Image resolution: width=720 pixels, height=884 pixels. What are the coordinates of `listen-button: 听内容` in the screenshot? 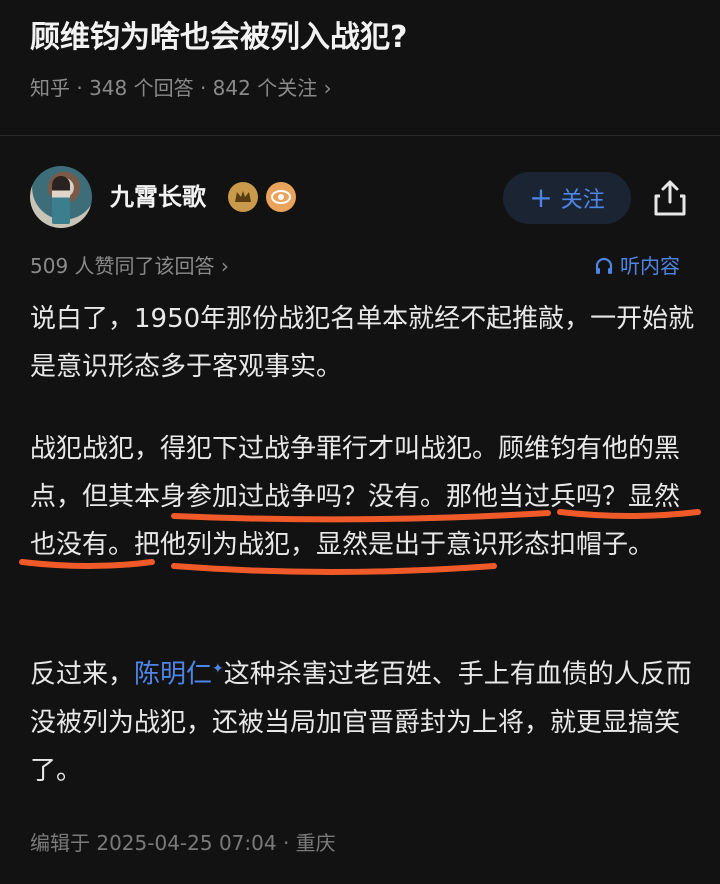 It's located at (637, 266).